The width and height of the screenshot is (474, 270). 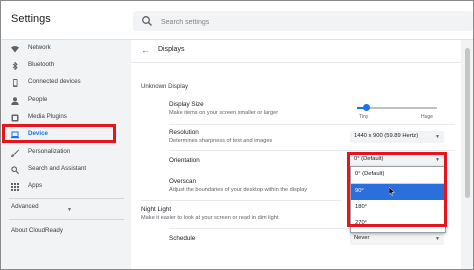 What do you see at coordinates (25, 206) in the screenshot?
I see `sidebar-advanced-label: Advanced` at bounding box center [25, 206].